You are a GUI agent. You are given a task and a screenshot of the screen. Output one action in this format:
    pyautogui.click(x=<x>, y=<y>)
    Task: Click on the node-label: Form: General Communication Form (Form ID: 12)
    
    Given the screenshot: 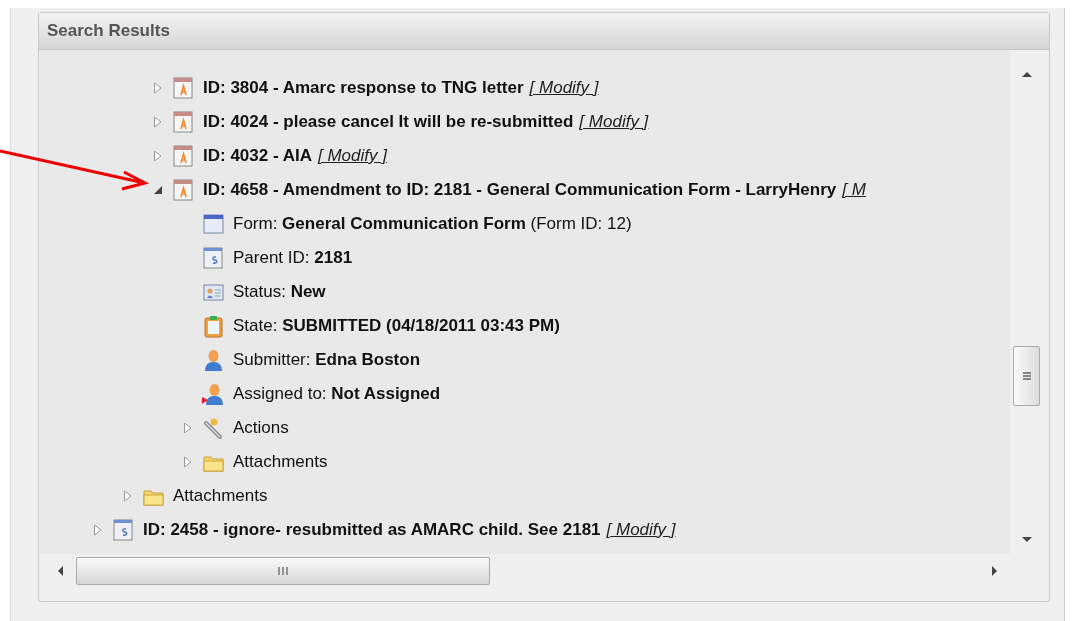 What is the action you would take?
    pyautogui.click(x=432, y=224)
    